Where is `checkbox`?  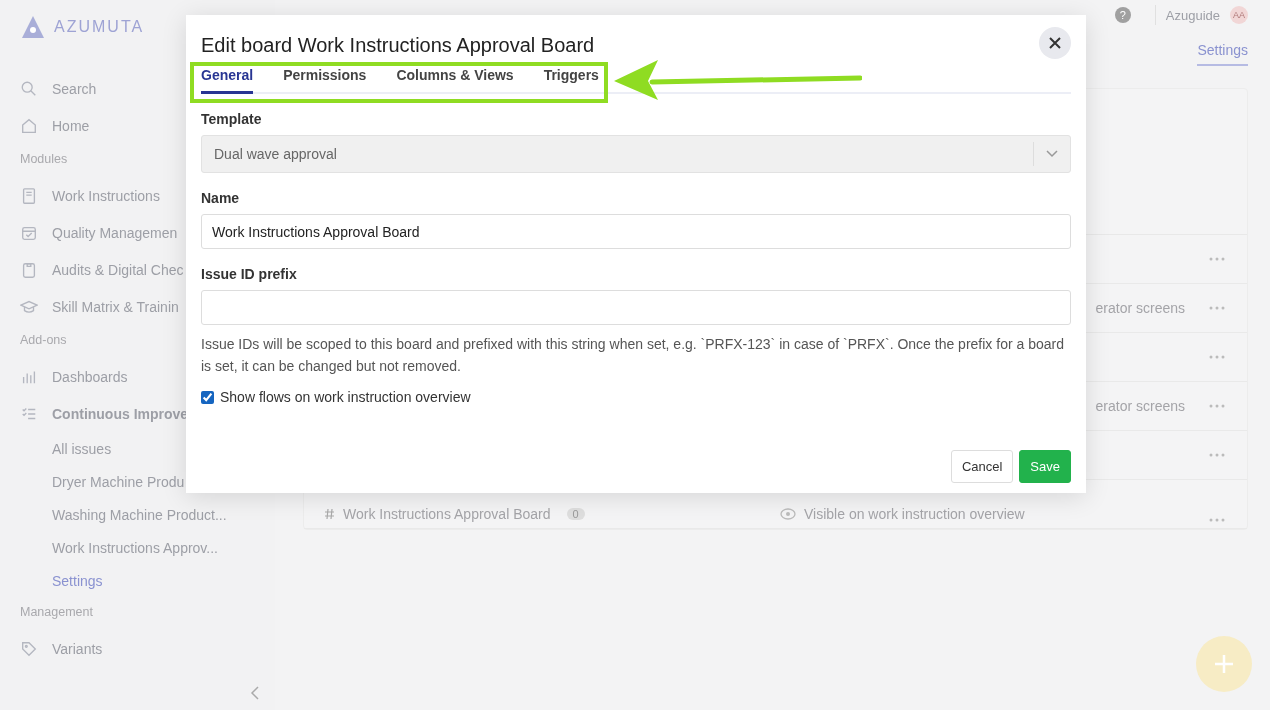 checkbox is located at coordinates (207, 397).